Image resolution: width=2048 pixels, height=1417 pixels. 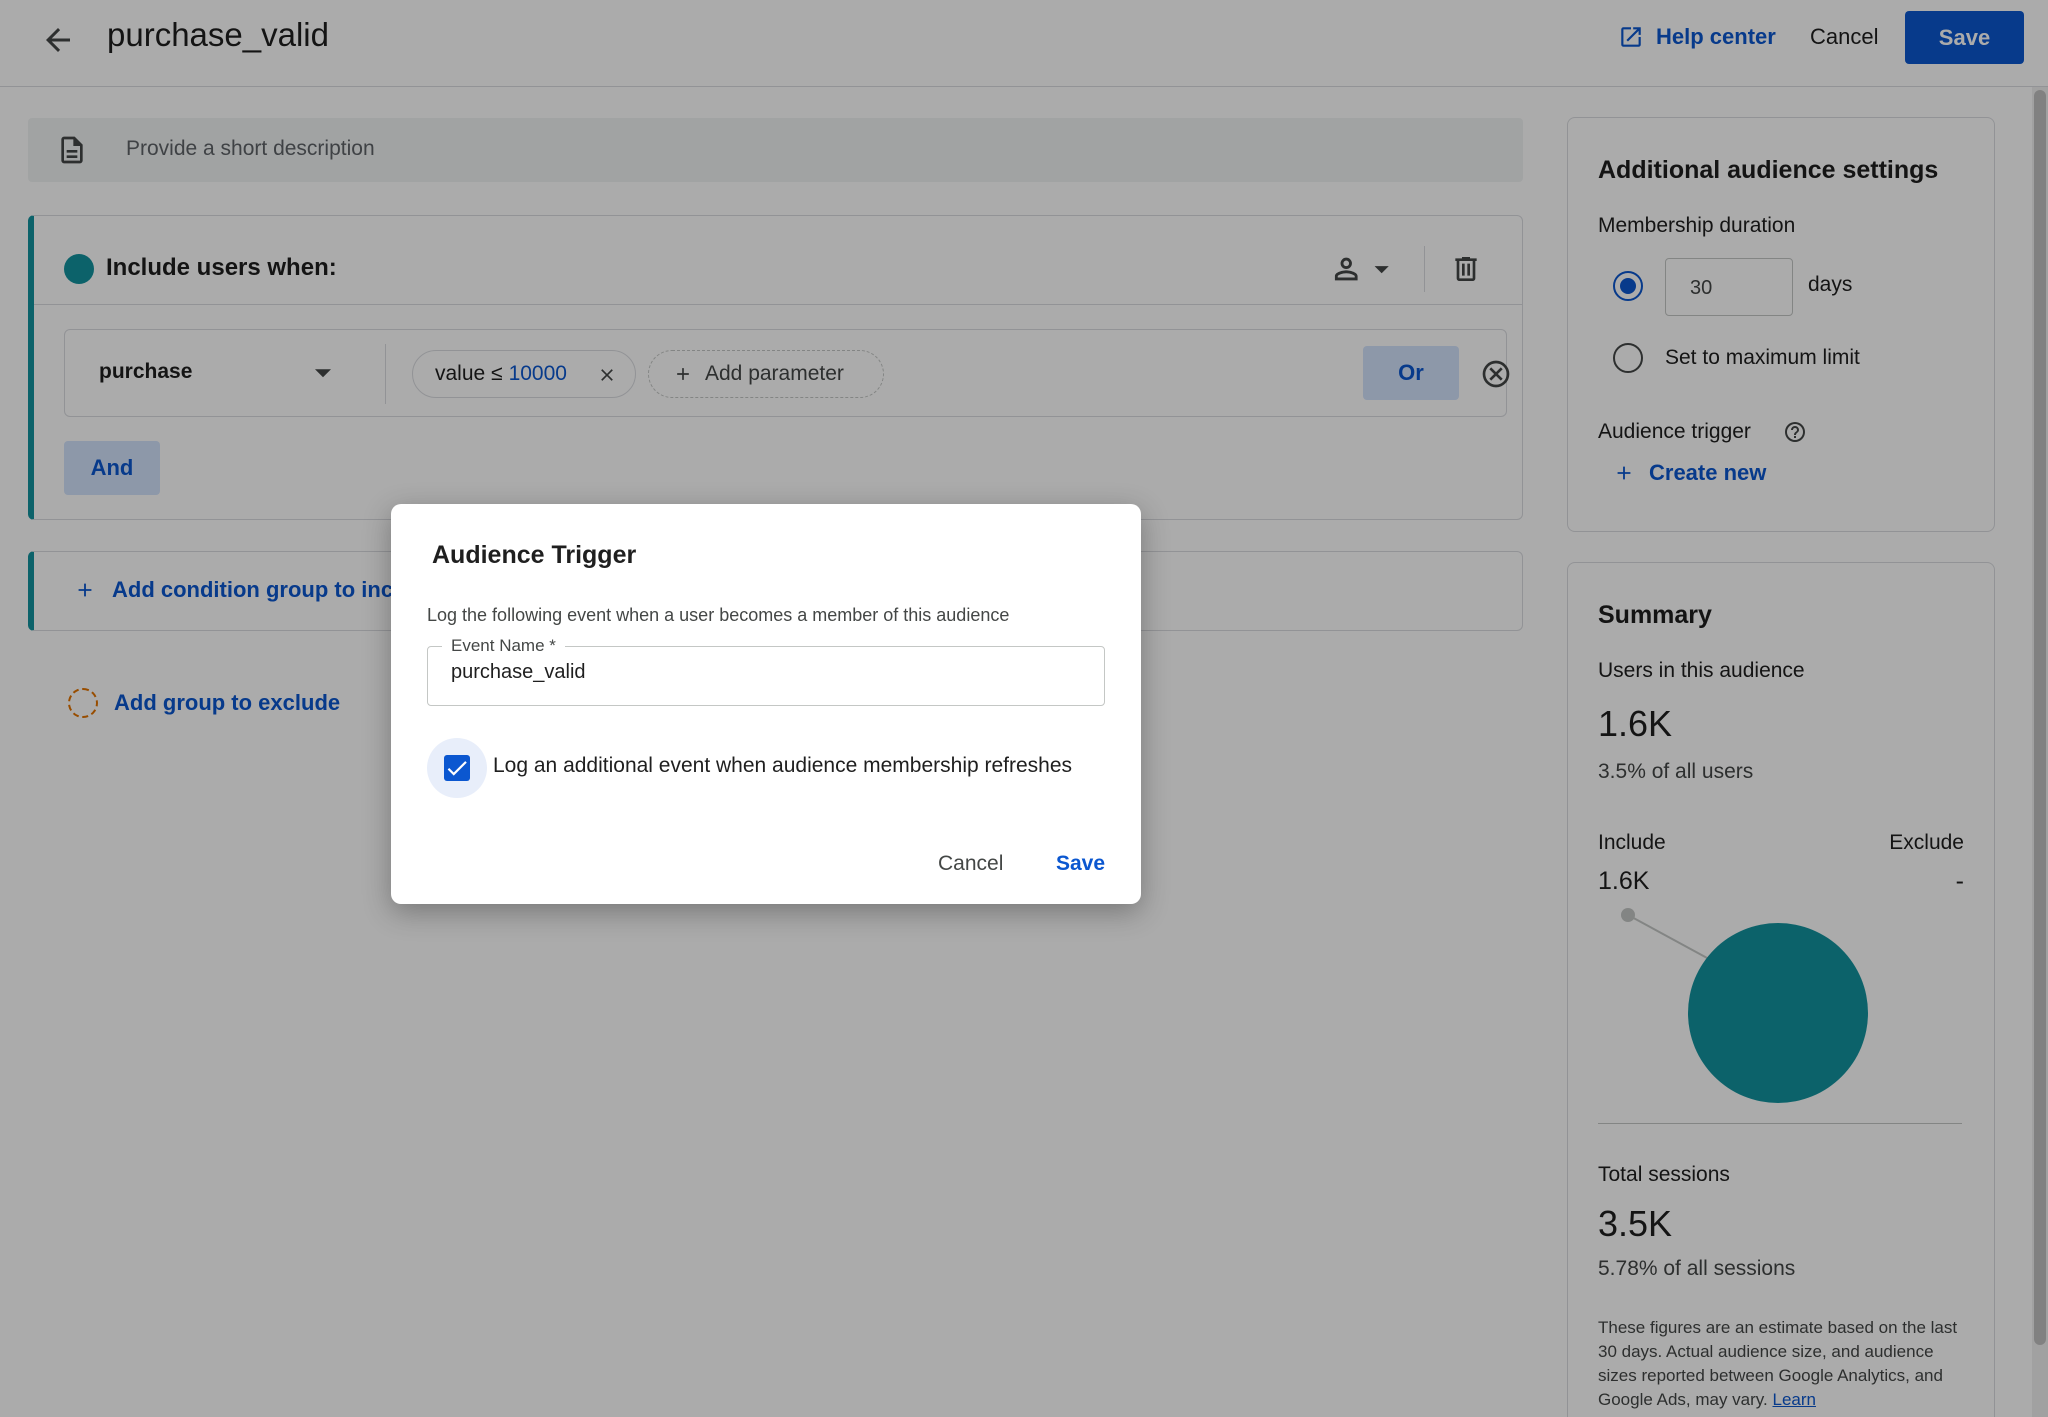 I want to click on event-name-field-value: purchase_valid, so click(x=518, y=672).